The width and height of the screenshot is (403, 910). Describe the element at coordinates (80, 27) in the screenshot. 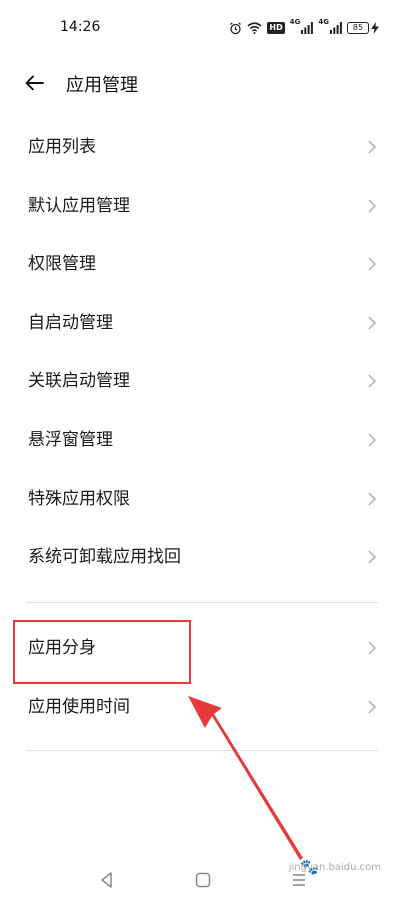

I see `status-time: 14:26` at that location.